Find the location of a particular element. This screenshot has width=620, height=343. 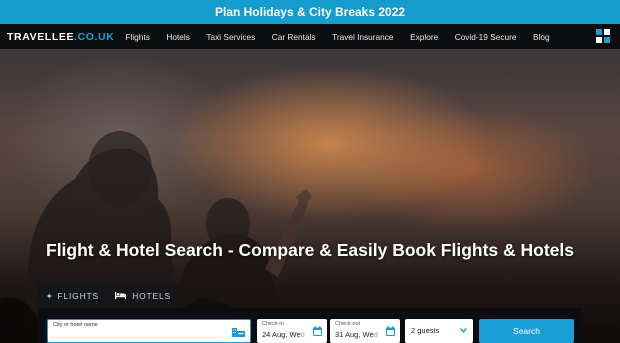

nav-link-hotels: Hotels is located at coordinates (178, 37).